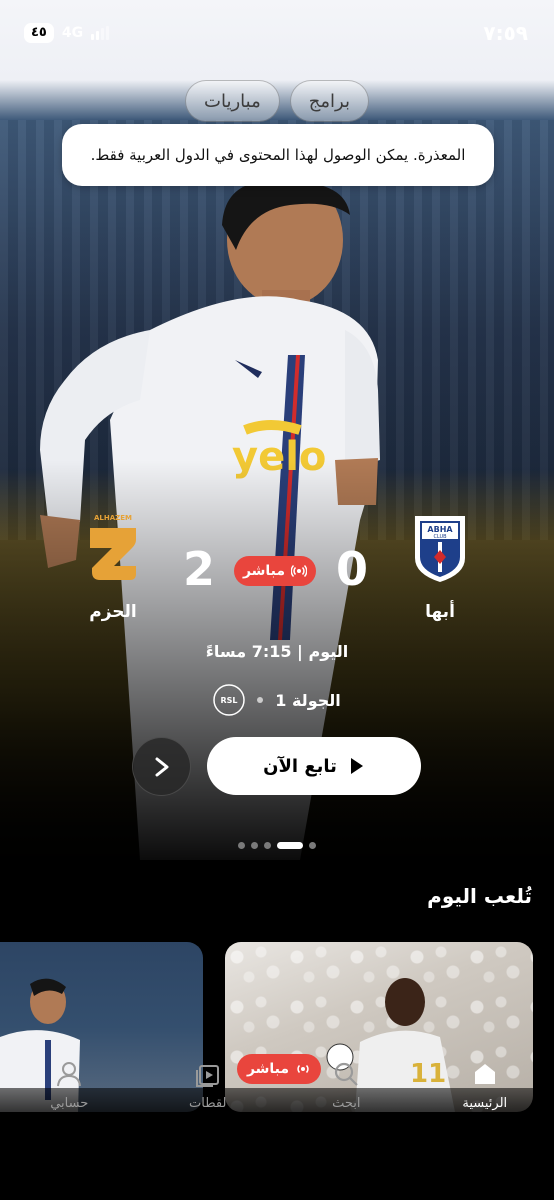 This screenshot has width=554, height=1200. What do you see at coordinates (113, 518) in the screenshot?
I see `svg-text: ALHAZEM` at bounding box center [113, 518].